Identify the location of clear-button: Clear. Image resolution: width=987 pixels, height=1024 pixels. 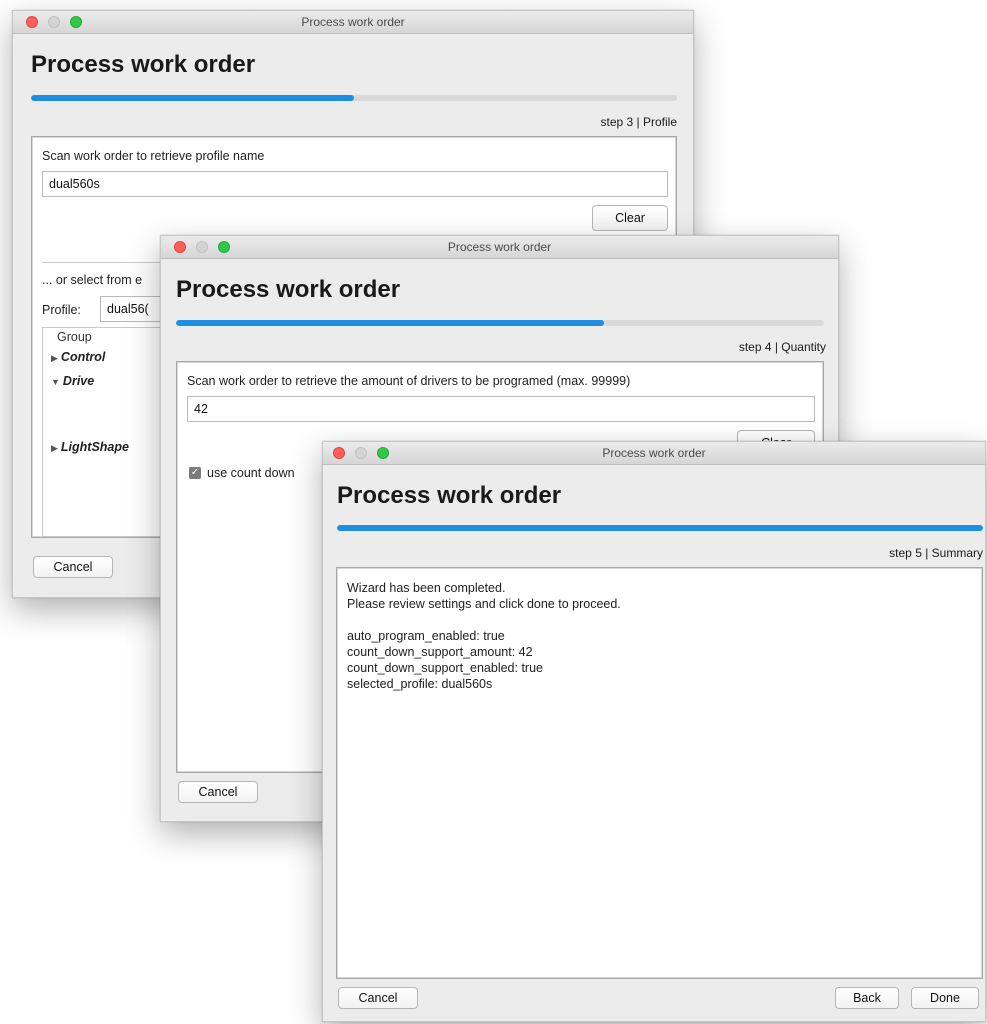
(630, 218).